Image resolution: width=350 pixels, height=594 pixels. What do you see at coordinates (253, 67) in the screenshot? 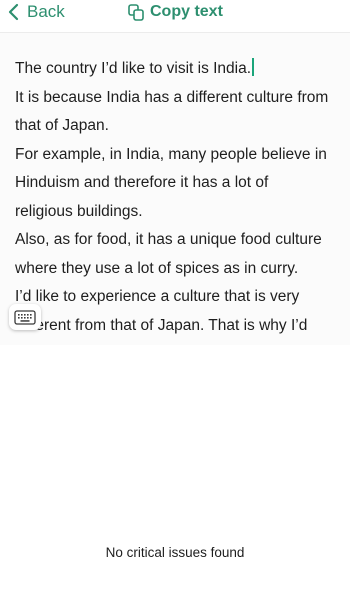
I see `text-caret` at bounding box center [253, 67].